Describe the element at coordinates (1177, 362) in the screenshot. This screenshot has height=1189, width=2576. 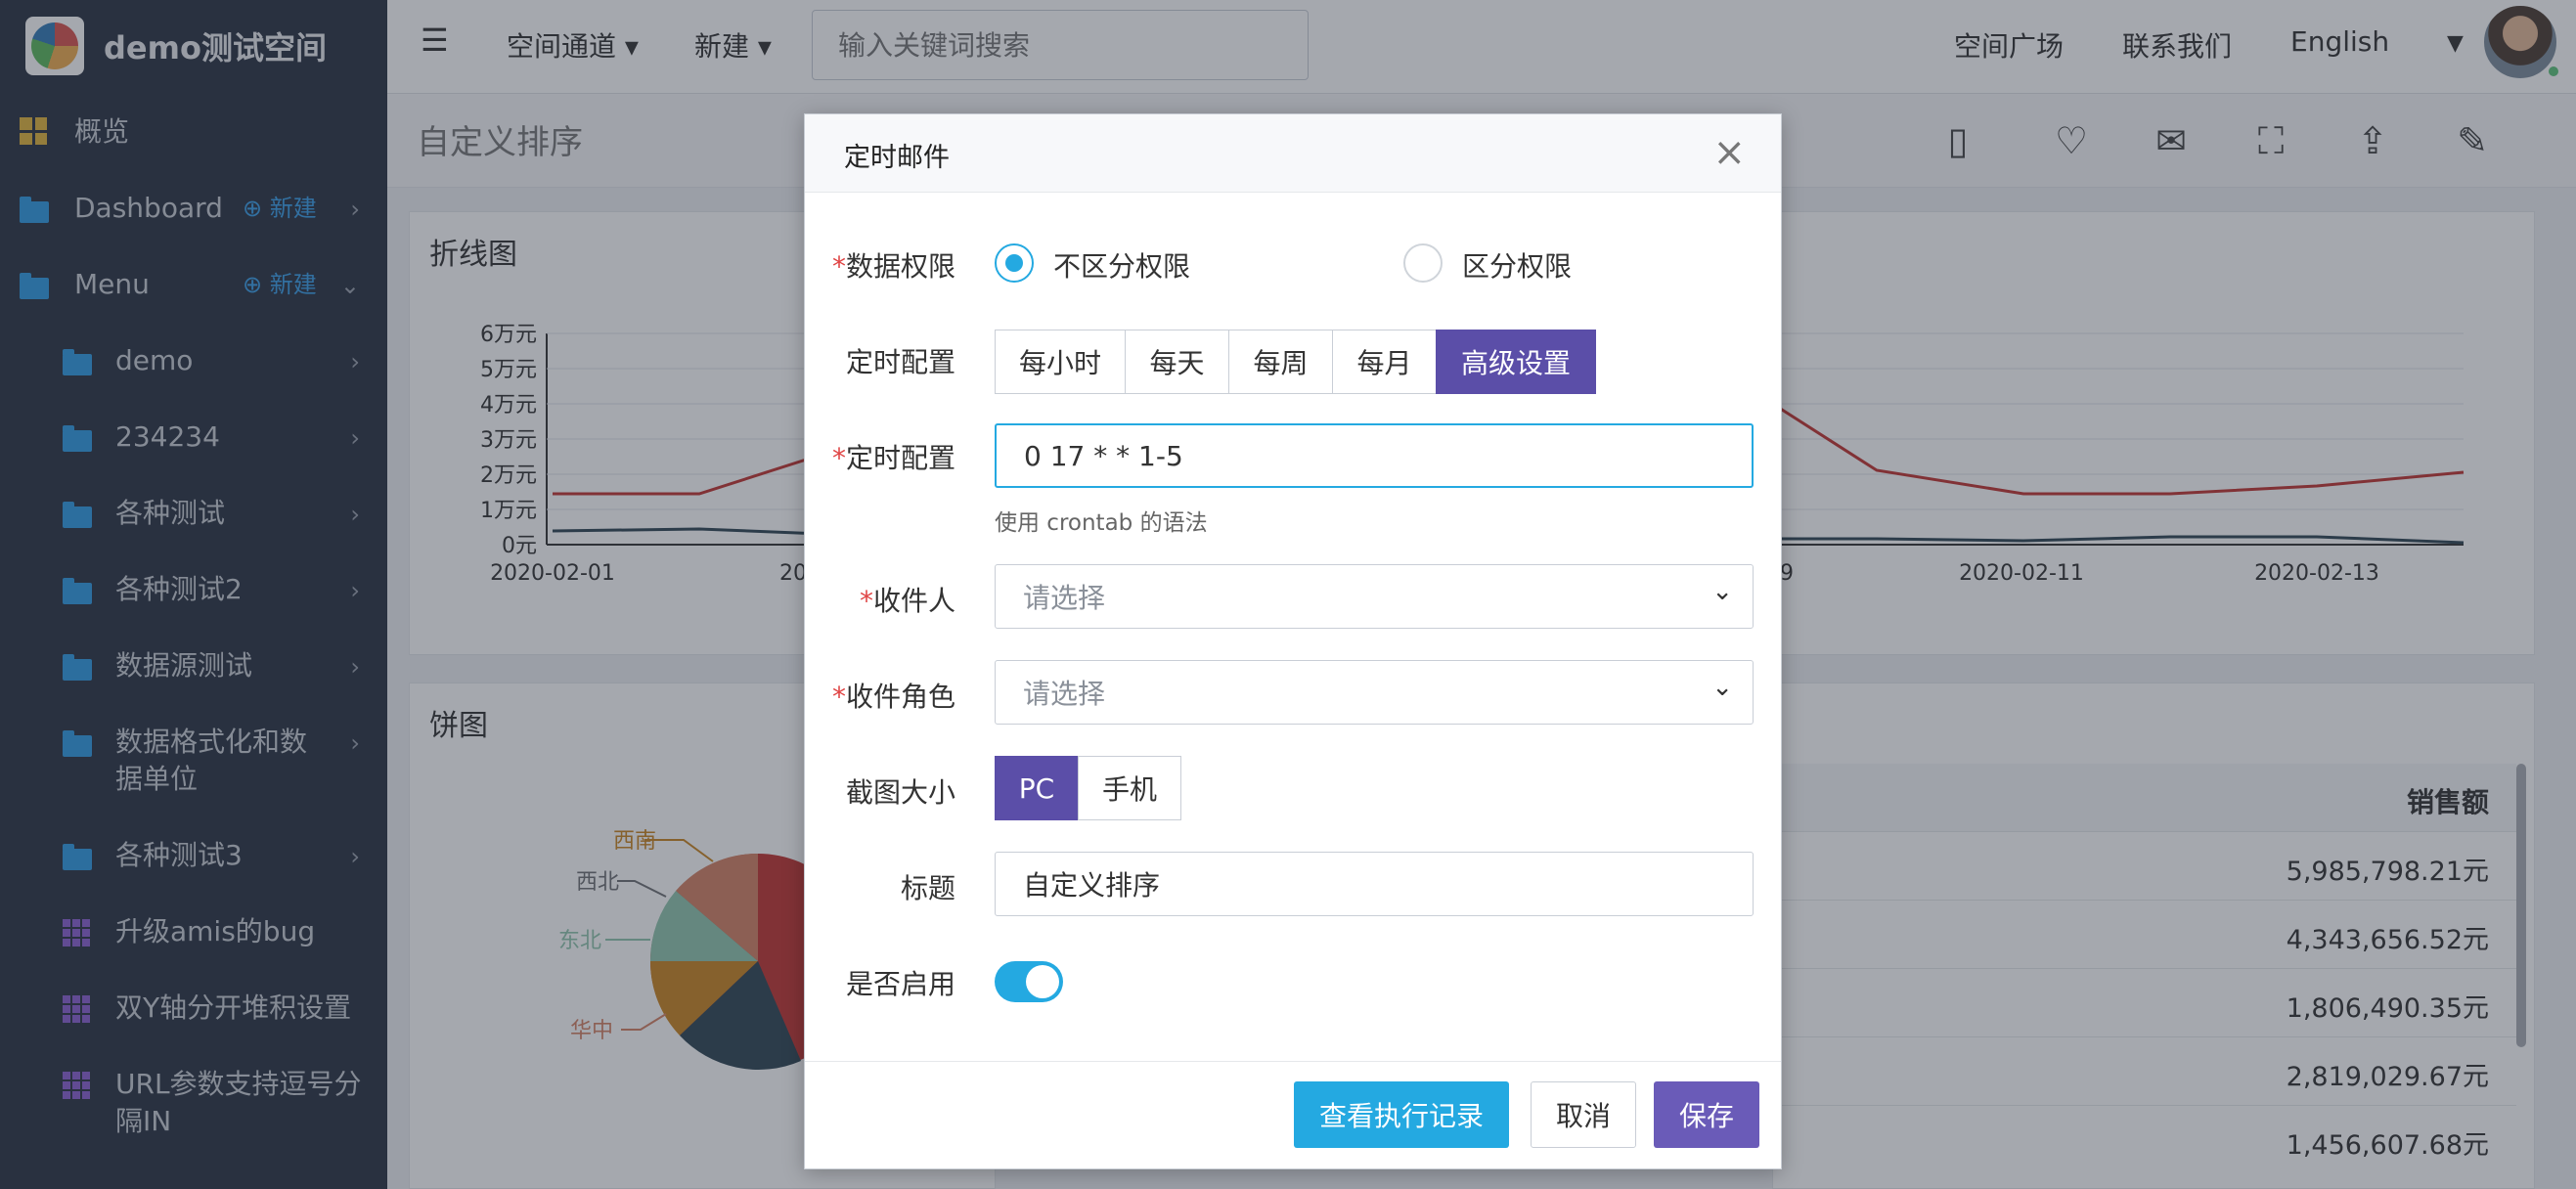
I see `schedule-daily-button: 每天` at that location.